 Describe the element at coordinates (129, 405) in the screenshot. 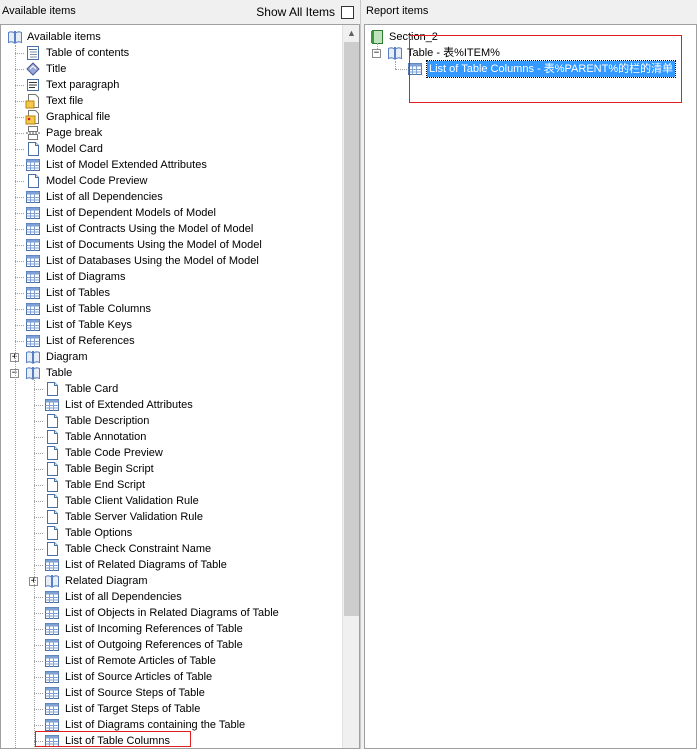

I see `tree-table-child-list-of-extended-attributes-label: List of Extended Attributes` at that location.